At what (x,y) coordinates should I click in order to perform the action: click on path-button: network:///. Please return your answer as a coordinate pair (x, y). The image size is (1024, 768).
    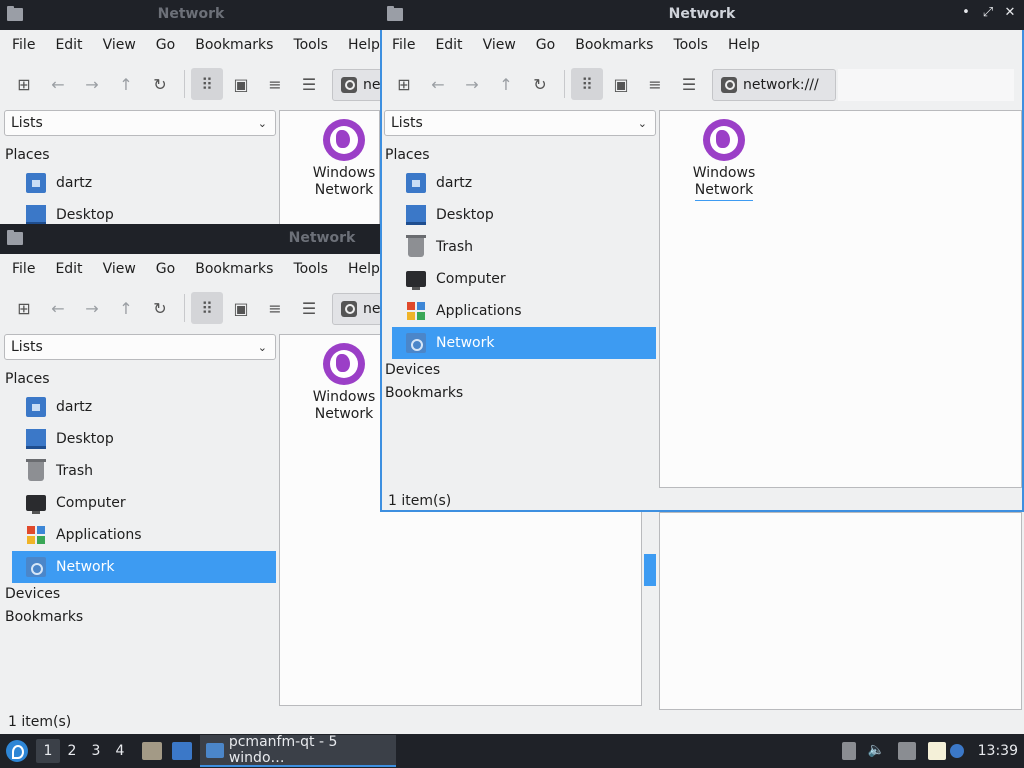
    Looking at the image, I should click on (774, 85).